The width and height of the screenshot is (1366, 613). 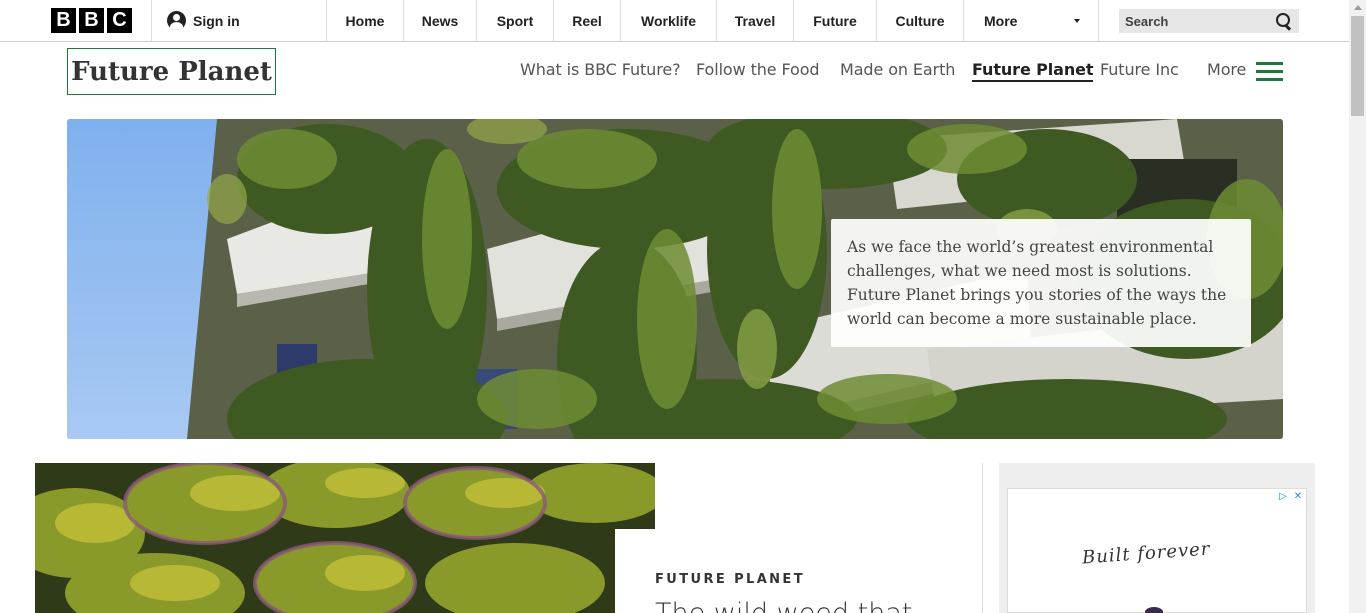 What do you see at coordinates (1357, 66) in the screenshot?
I see `scrollbar-thumb` at bounding box center [1357, 66].